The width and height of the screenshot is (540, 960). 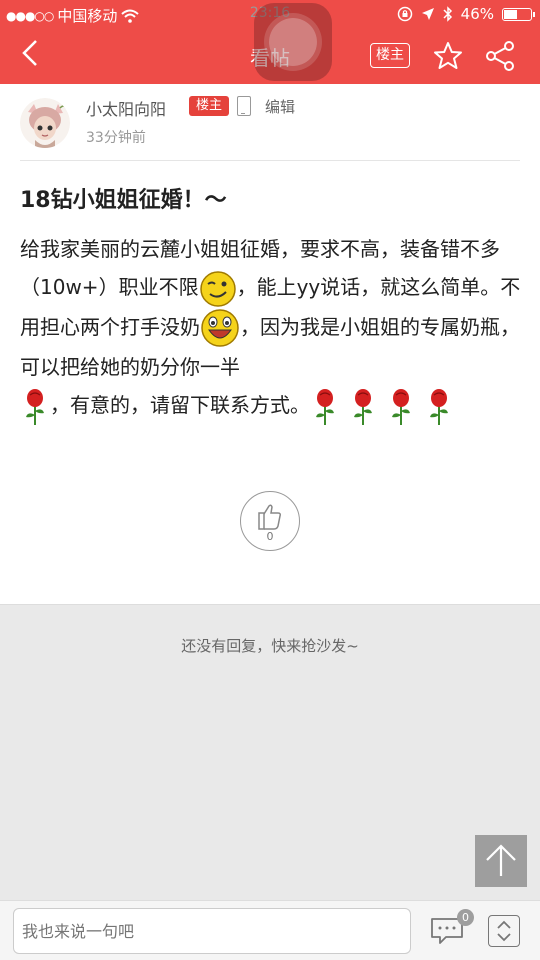 What do you see at coordinates (244, 106) in the screenshot?
I see `phone-icon` at bounding box center [244, 106].